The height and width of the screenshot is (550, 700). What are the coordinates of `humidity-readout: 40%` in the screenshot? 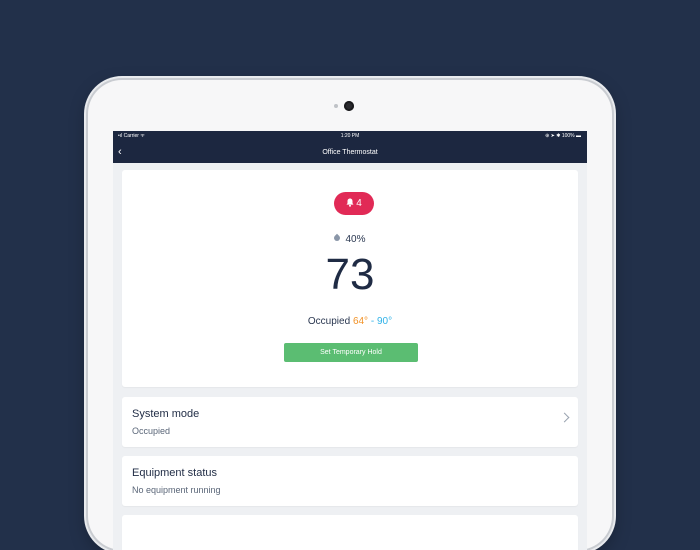 It's located at (350, 239).